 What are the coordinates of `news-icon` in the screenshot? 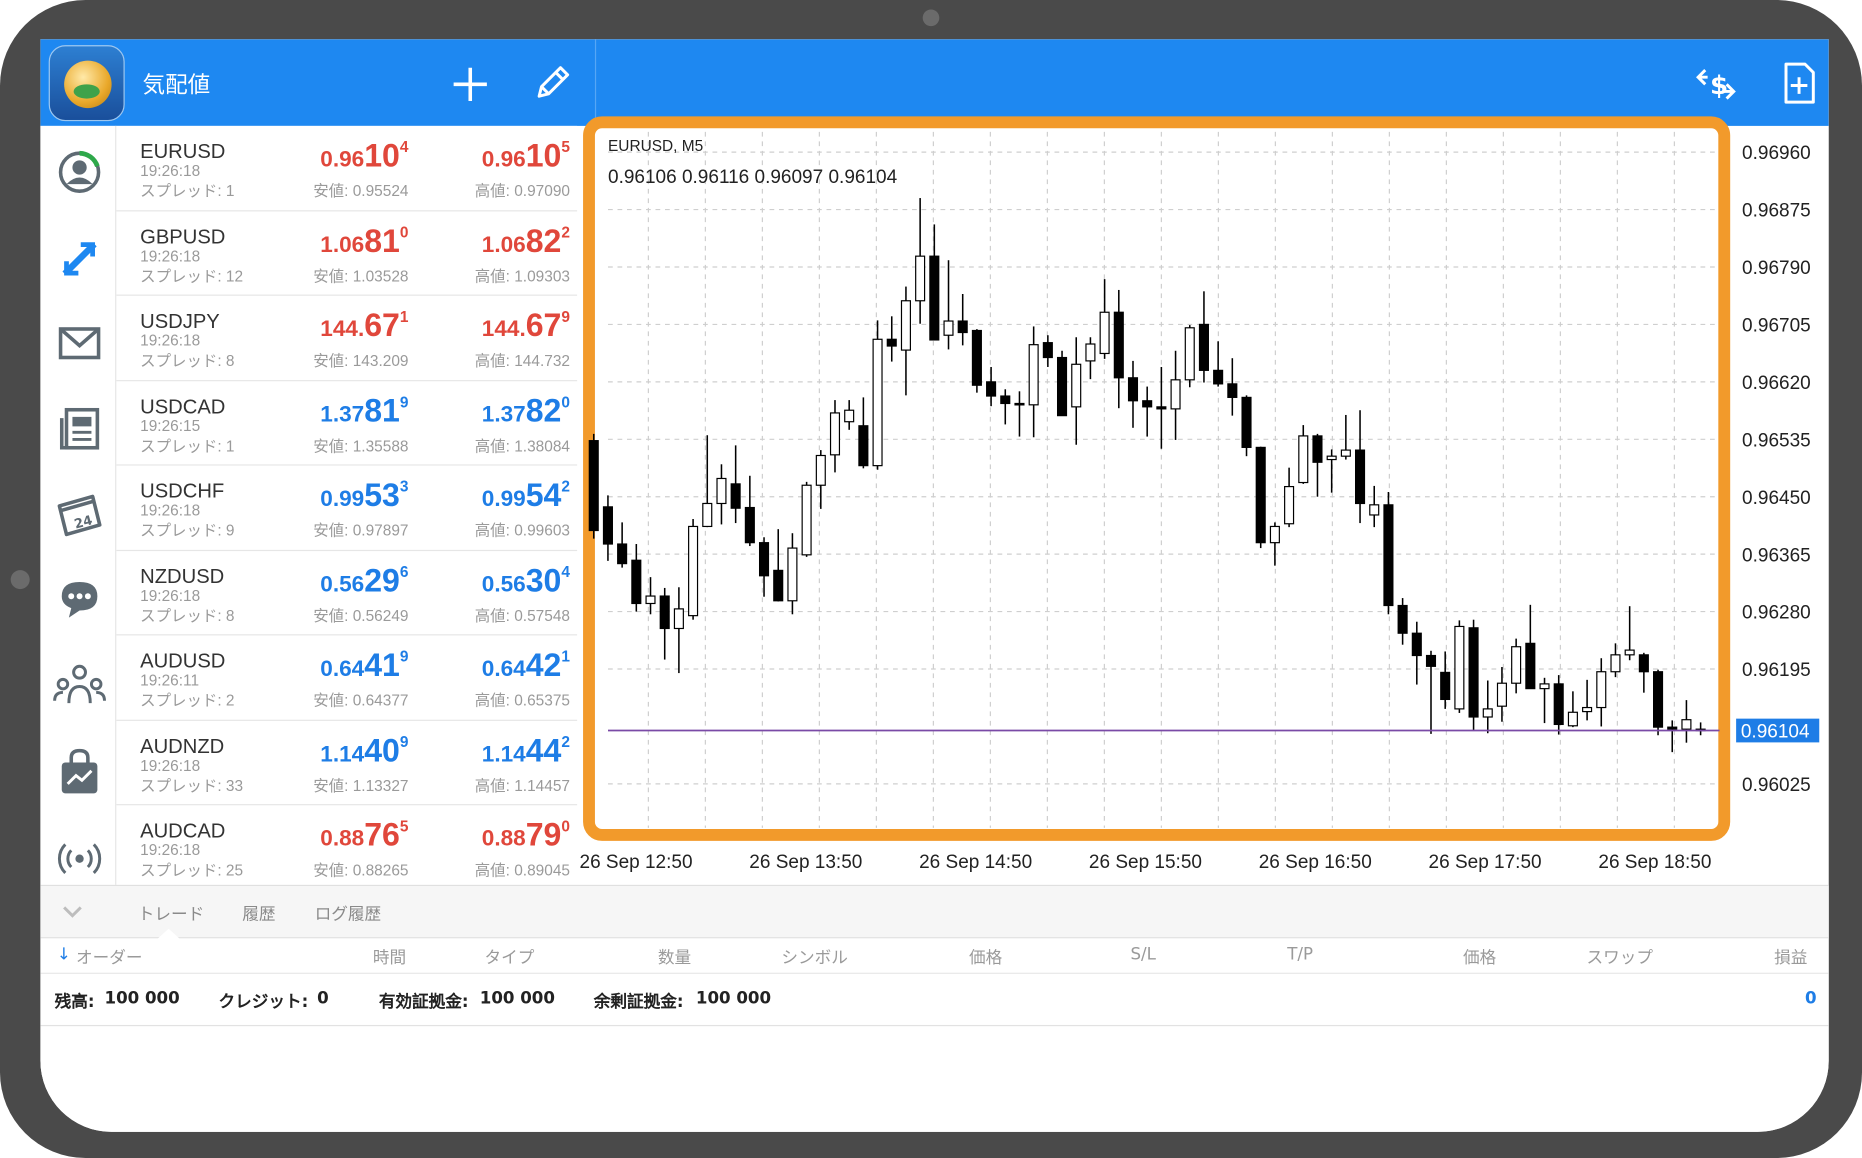 It's located at (79, 428).